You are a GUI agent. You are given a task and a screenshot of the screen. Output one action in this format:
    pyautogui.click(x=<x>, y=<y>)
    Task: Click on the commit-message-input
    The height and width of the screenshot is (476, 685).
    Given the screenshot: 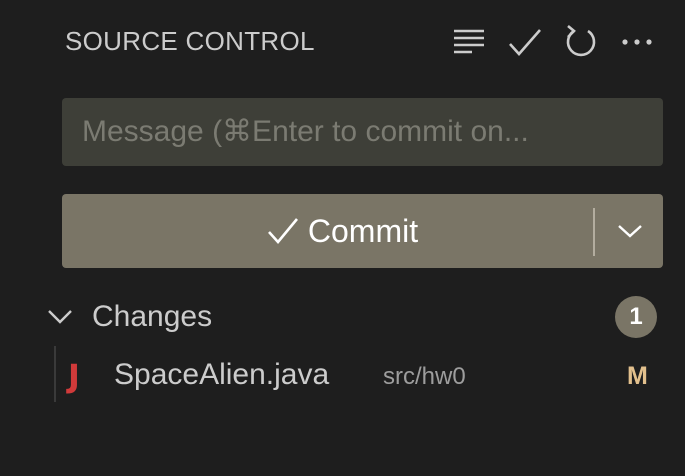 What is the action you would take?
    pyautogui.click(x=362, y=132)
    